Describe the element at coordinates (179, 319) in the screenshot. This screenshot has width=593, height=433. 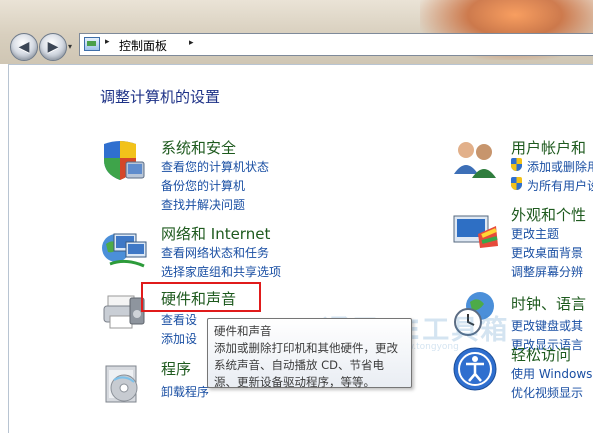
I see `link-view-devices: 查看设` at that location.